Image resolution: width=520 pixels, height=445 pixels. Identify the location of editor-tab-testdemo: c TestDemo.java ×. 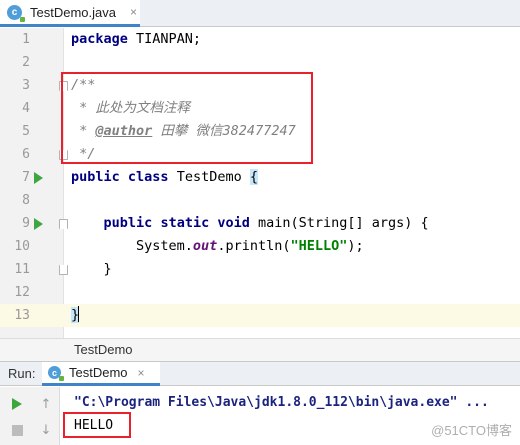
(70, 13).